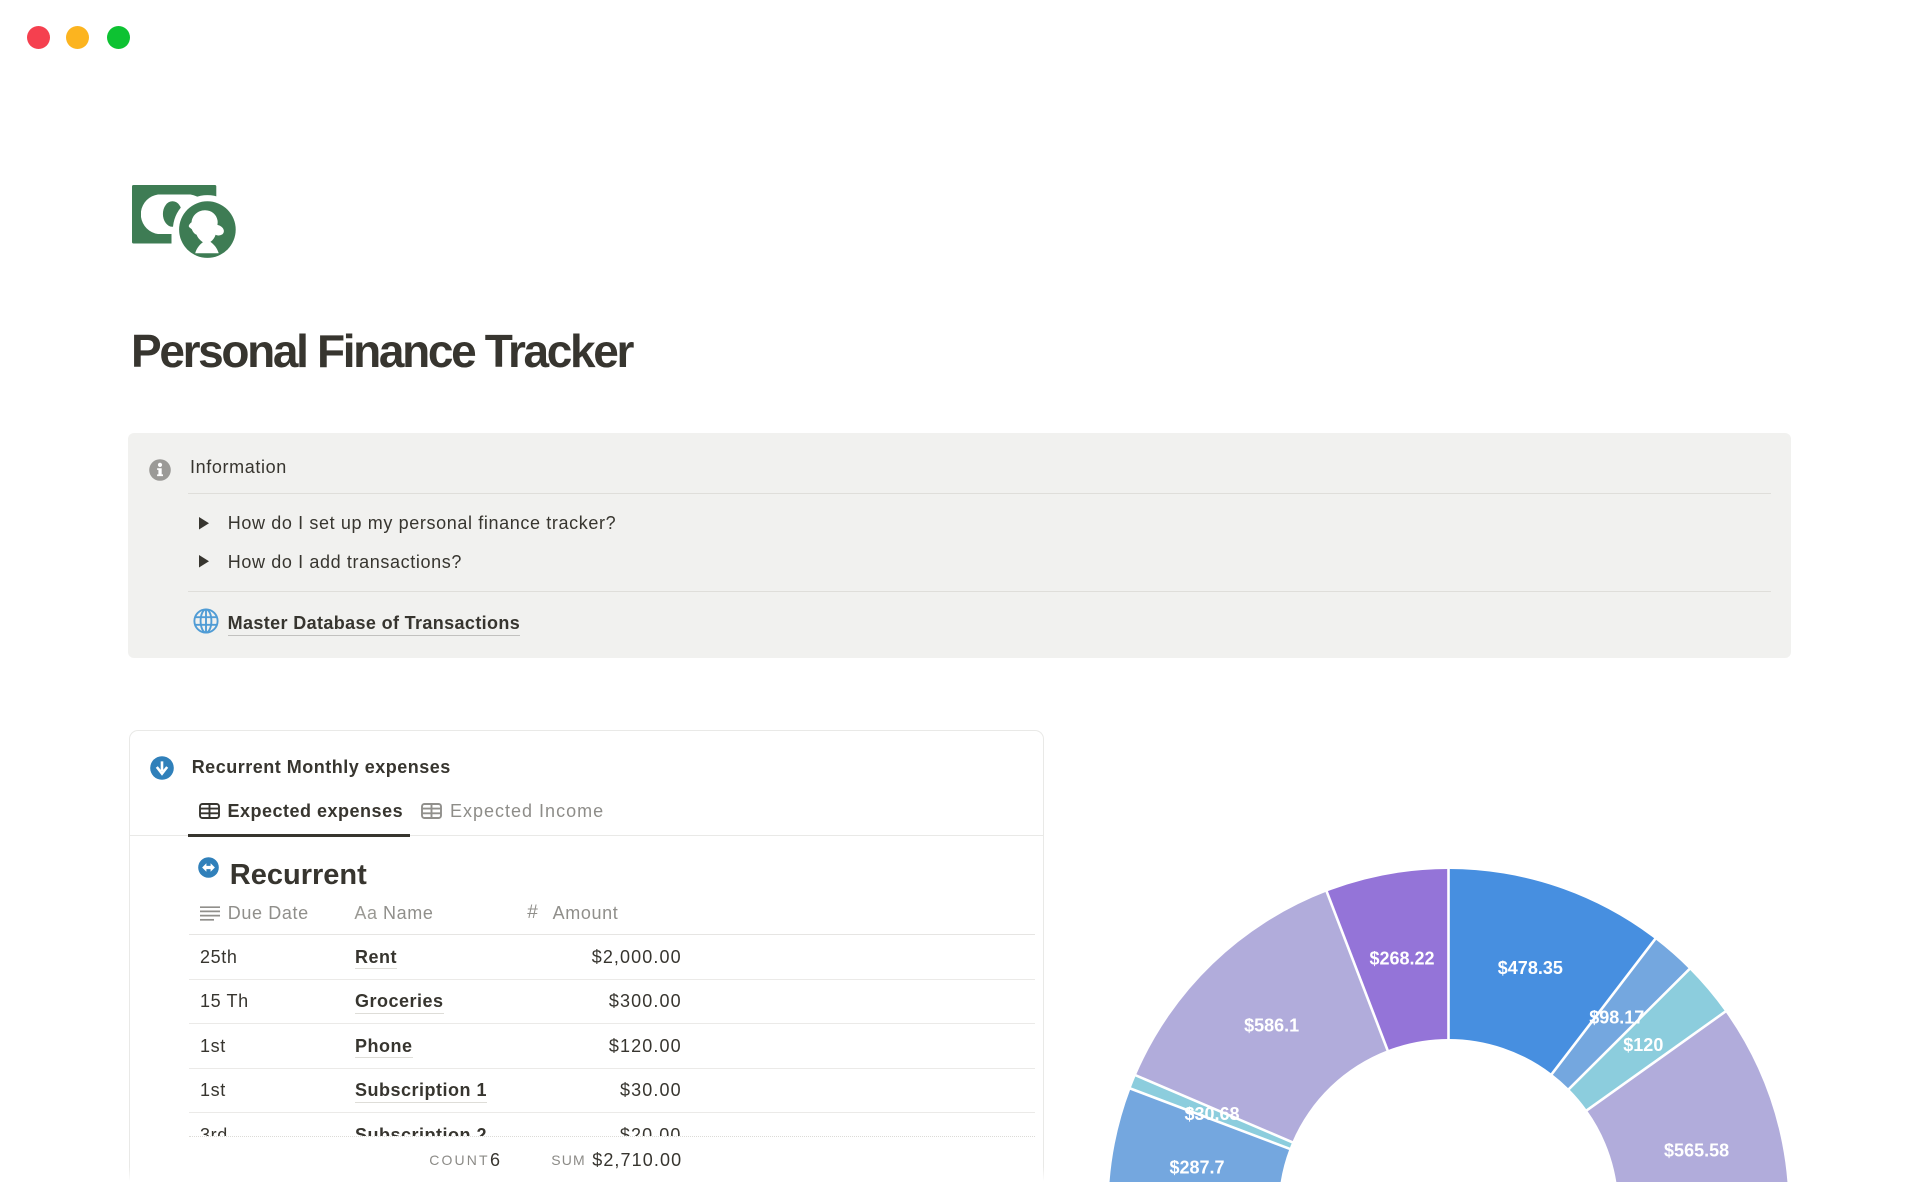 The width and height of the screenshot is (1920, 1200). Describe the element at coordinates (1643, 1045) in the screenshot. I see `svg-text: $120` at that location.